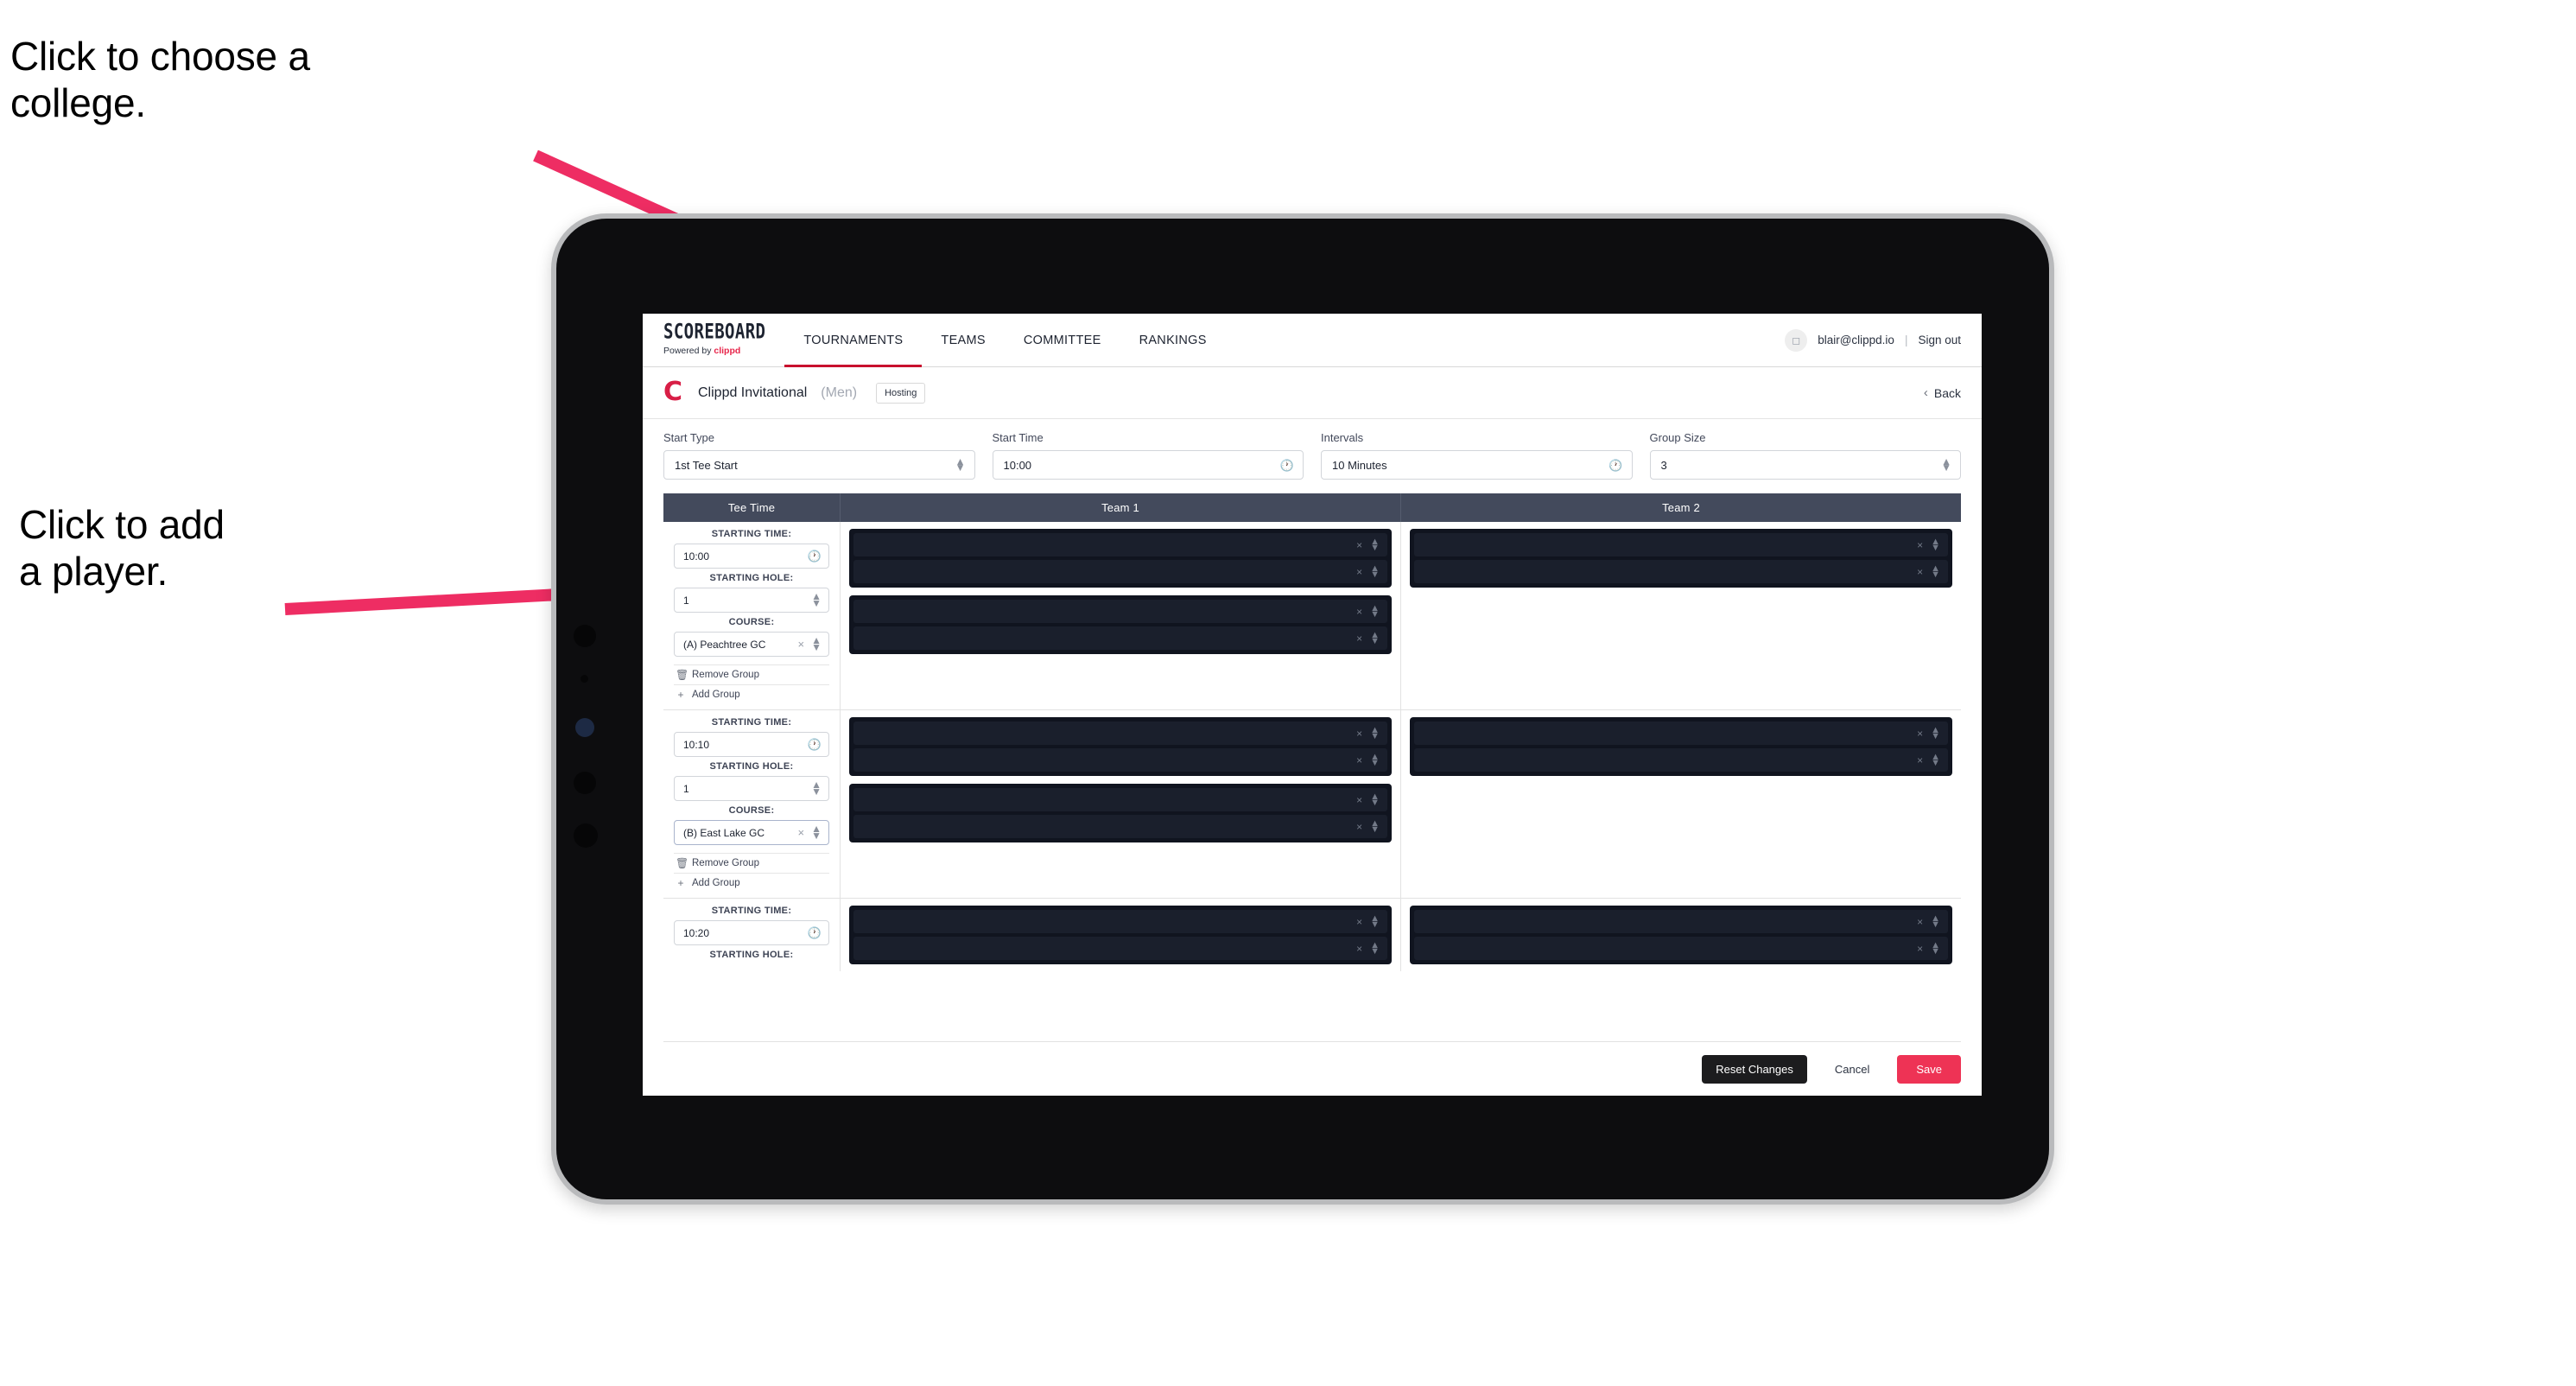  What do you see at coordinates (1062, 340) in the screenshot?
I see `nav-item-committee: COMMITTEE` at bounding box center [1062, 340].